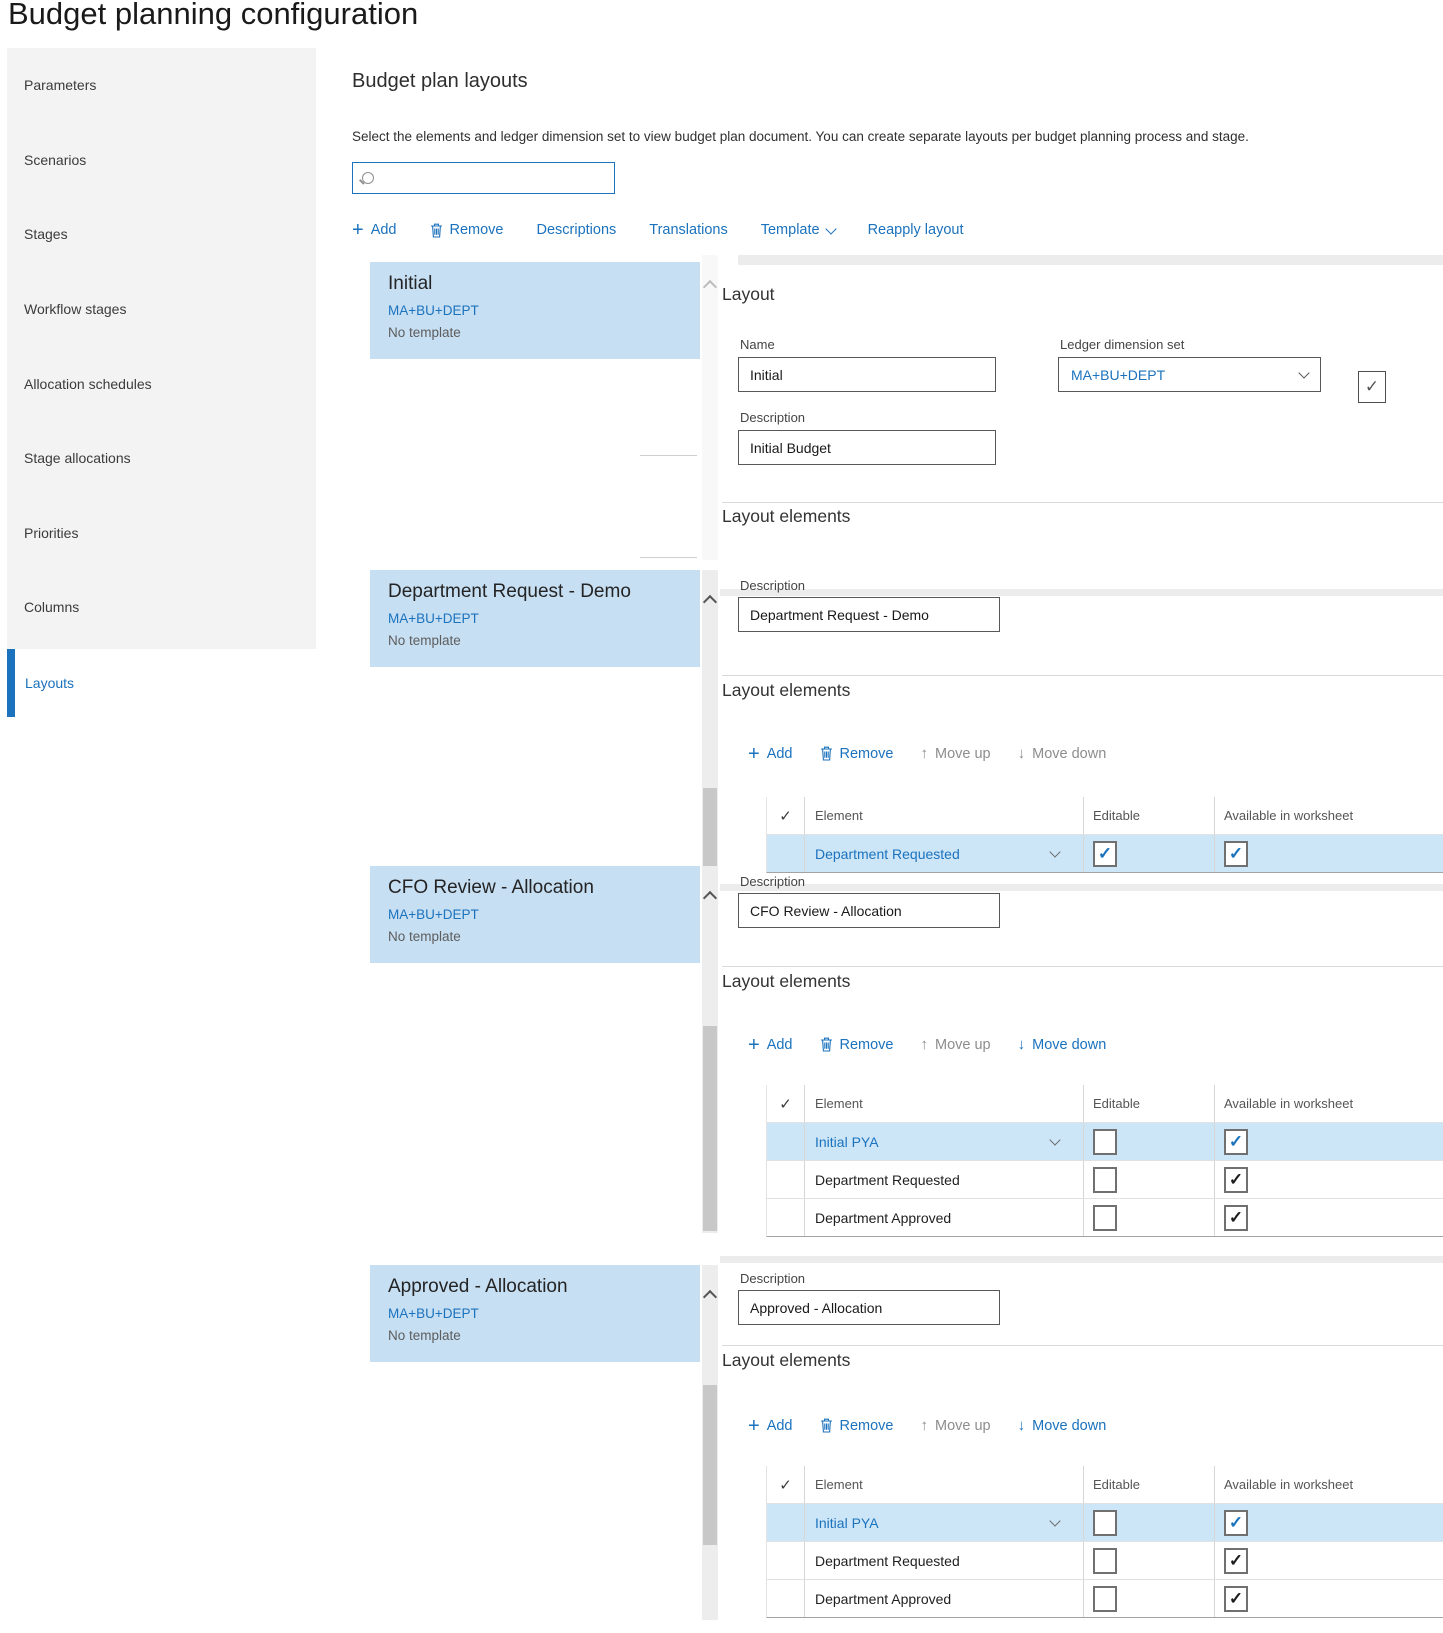  Describe the element at coordinates (799, 230) in the screenshot. I see `template-menu-button: Template` at that location.